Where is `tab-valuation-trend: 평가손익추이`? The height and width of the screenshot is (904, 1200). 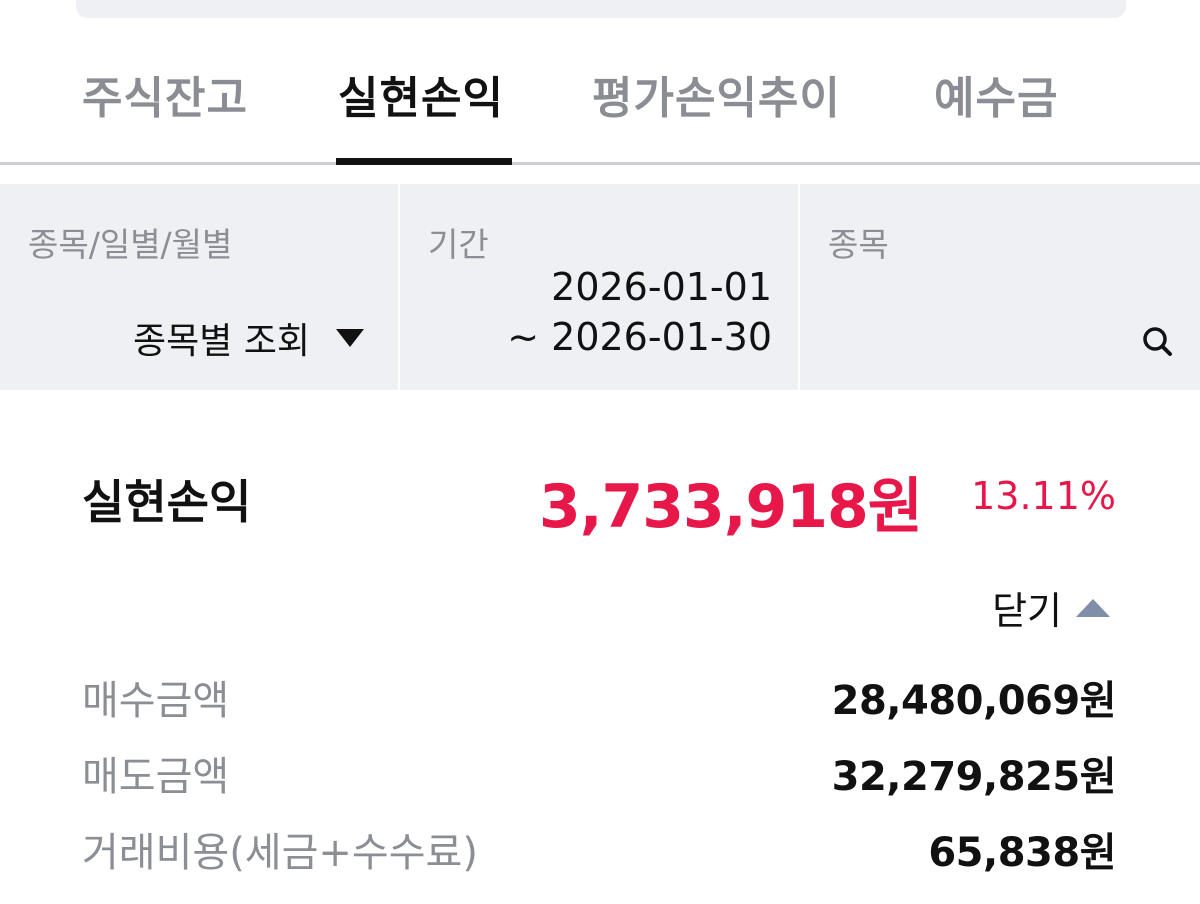 tab-valuation-trend: 평가손익추이 is located at coordinates (716, 94).